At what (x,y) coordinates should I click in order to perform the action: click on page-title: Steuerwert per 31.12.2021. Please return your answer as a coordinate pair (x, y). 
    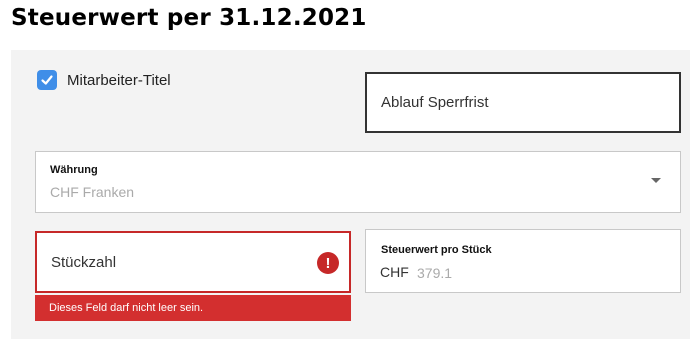
    Looking at the image, I should click on (189, 18).